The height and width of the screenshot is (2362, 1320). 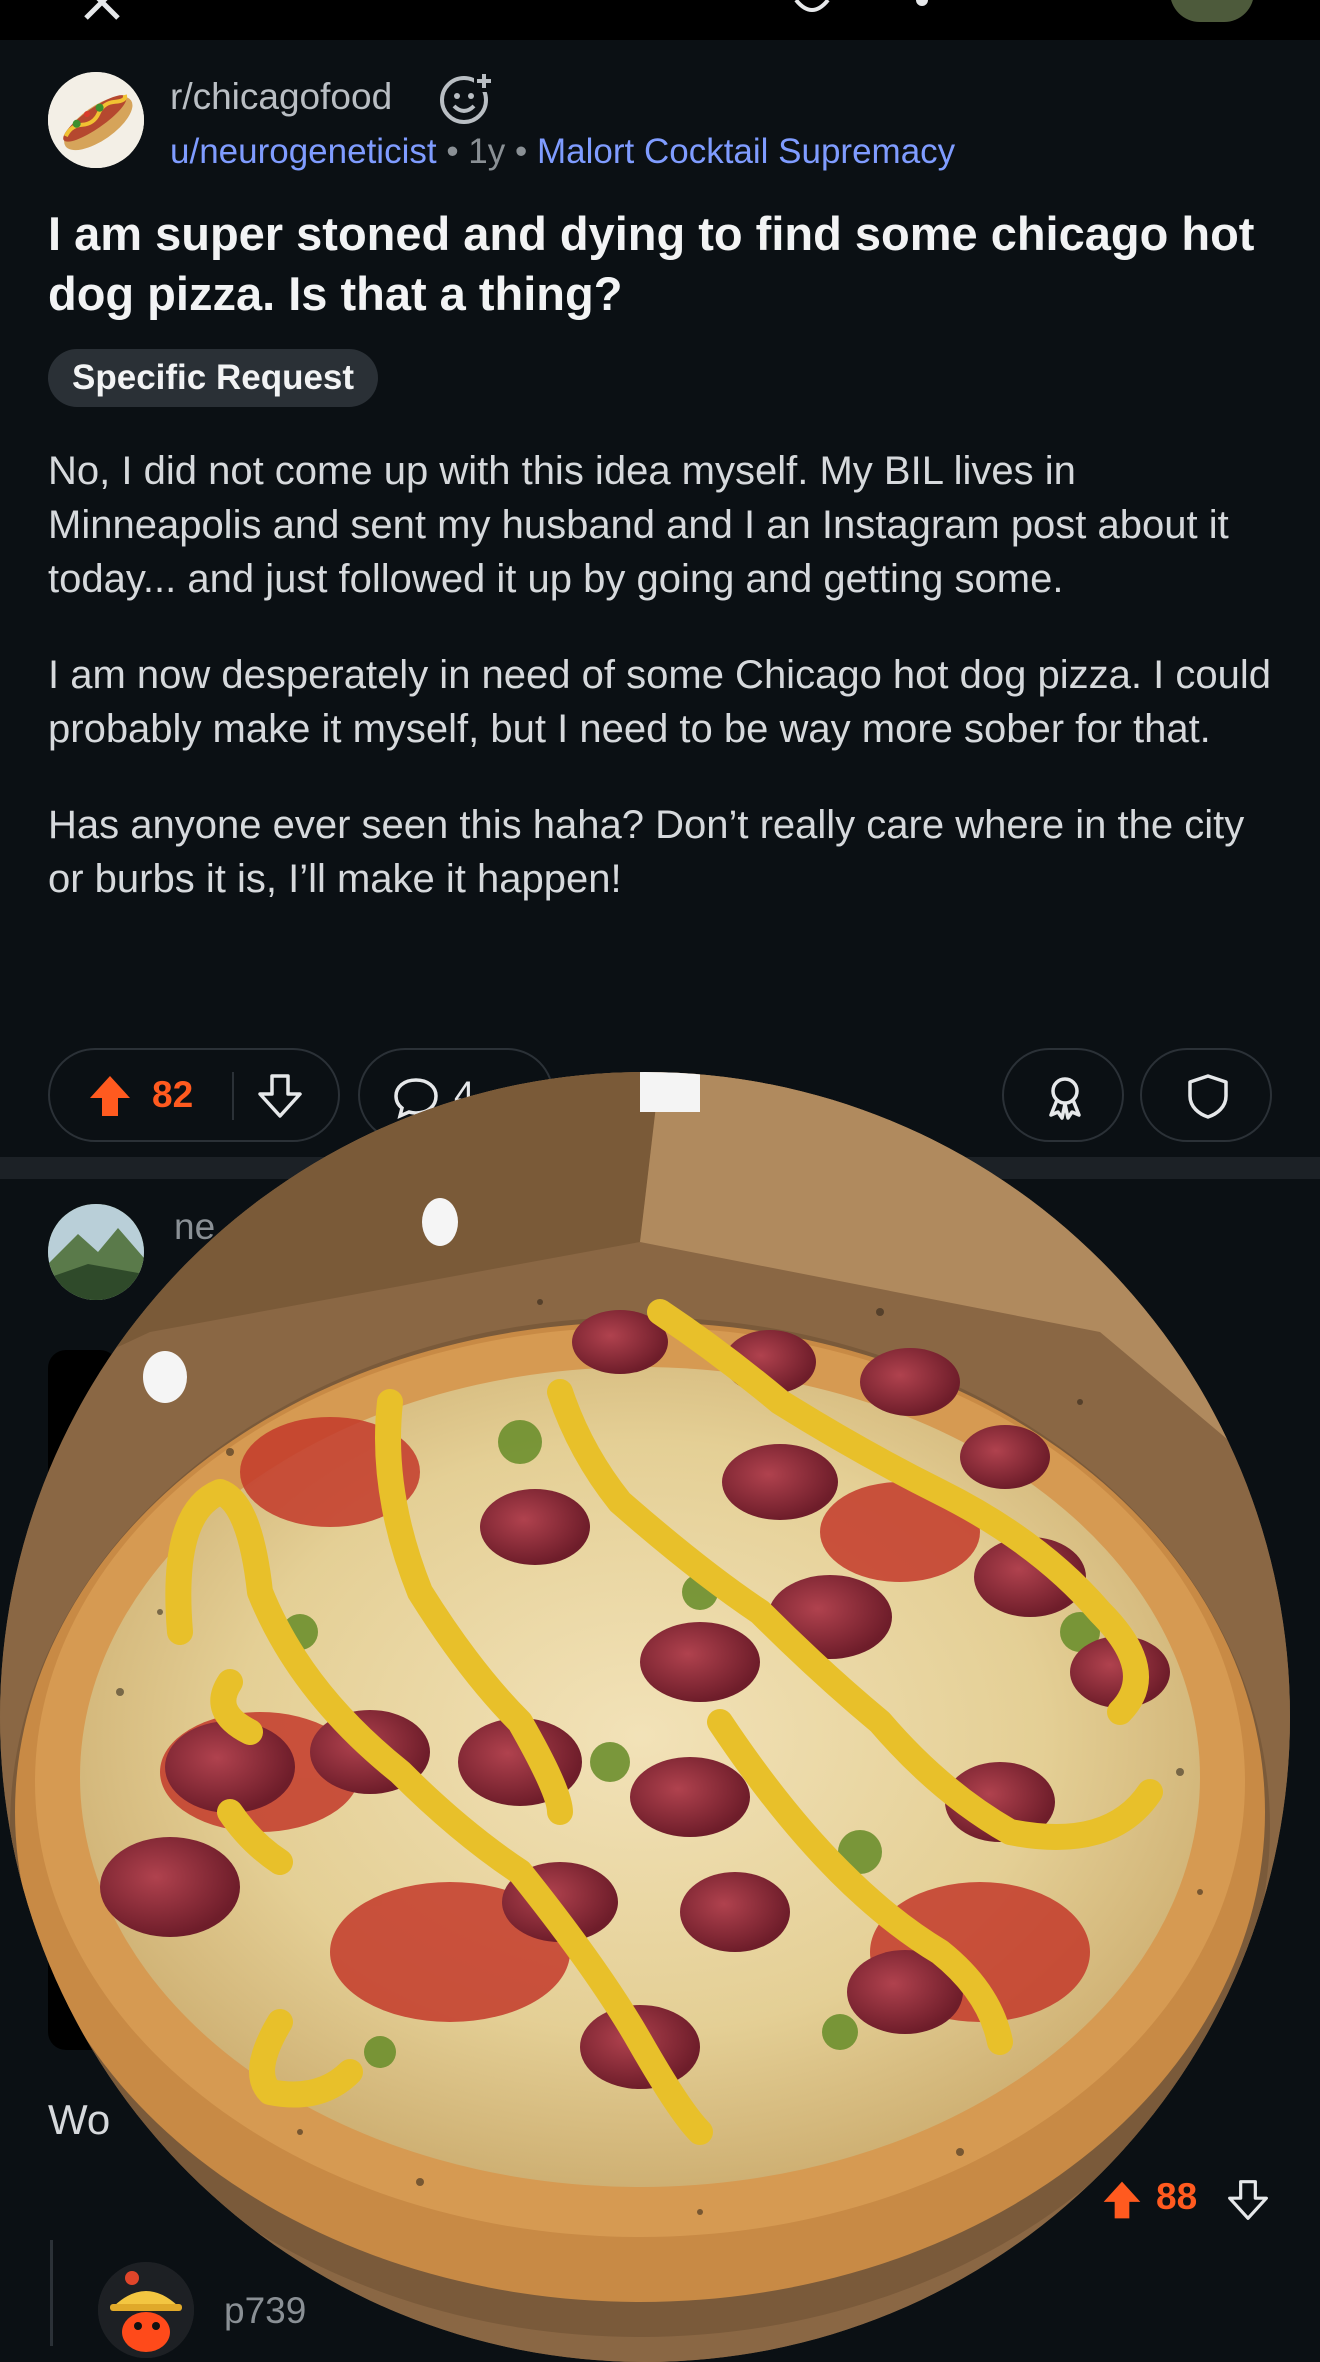 I want to click on comment-upvote-icon, so click(x=1122, y=2200).